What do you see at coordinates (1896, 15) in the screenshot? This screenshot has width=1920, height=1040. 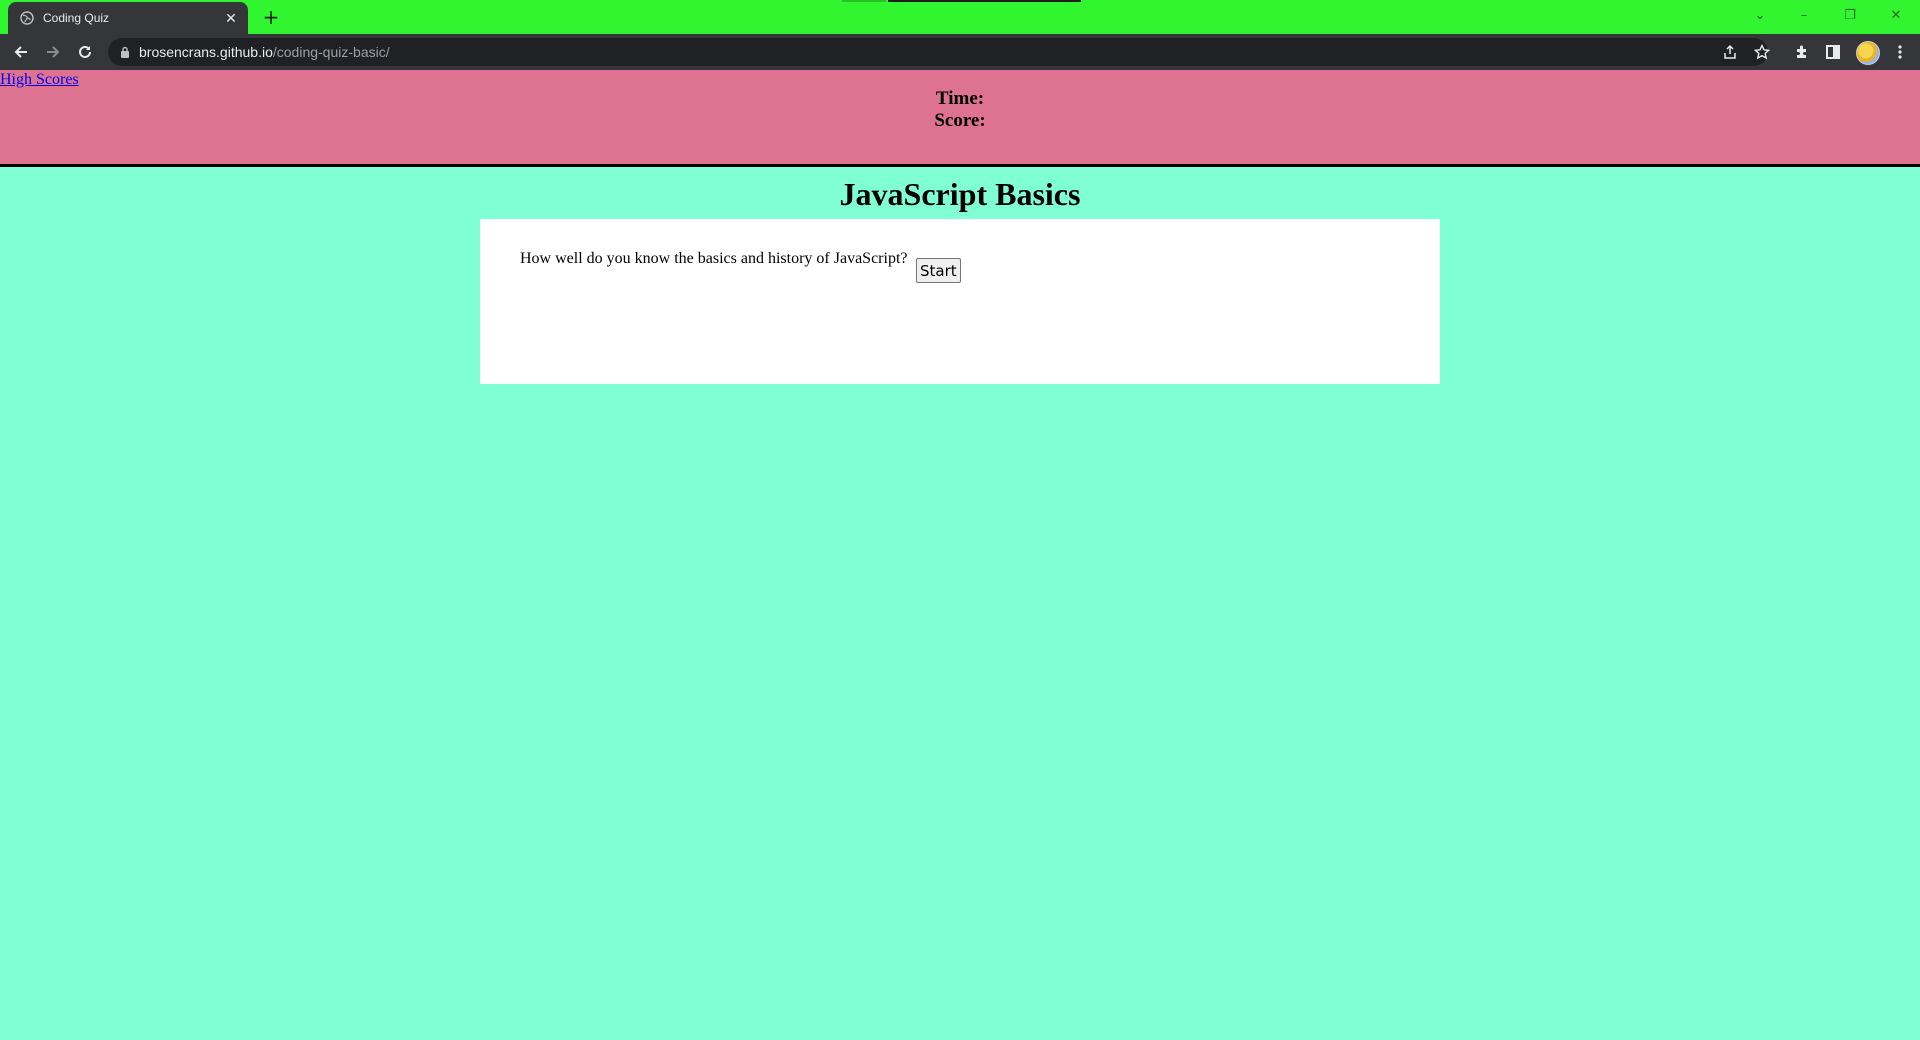 I see `close-window-button: ✕` at bounding box center [1896, 15].